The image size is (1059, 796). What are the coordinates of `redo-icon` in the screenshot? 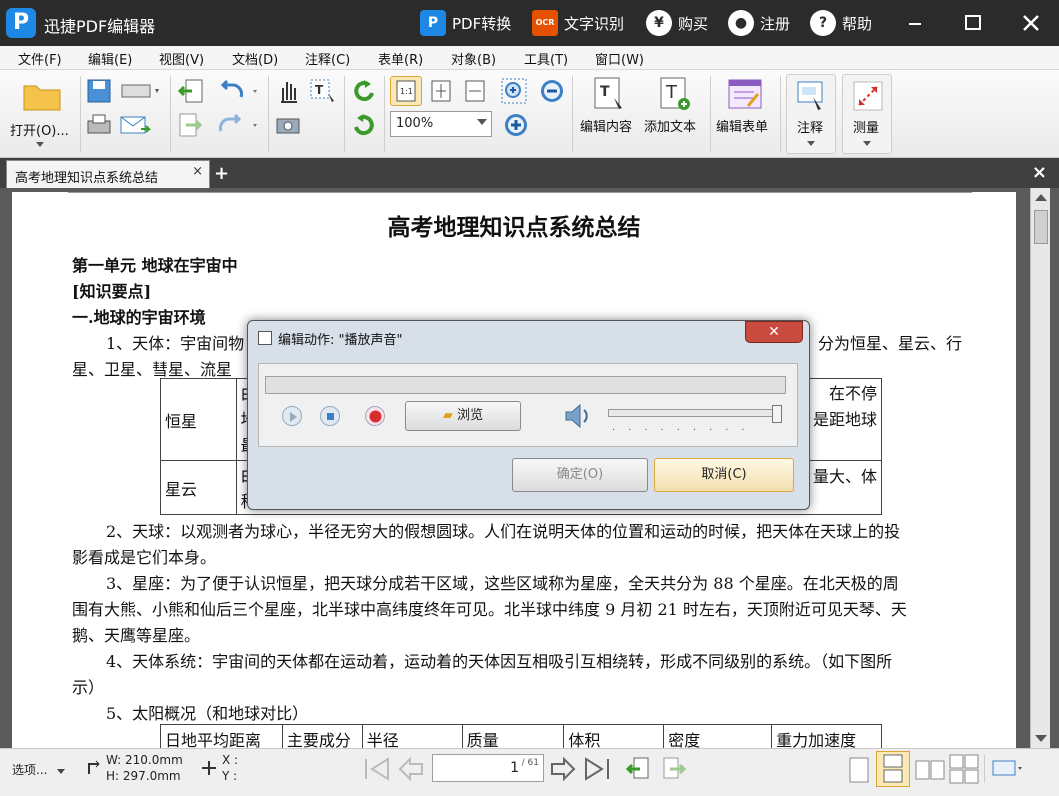 It's located at (238, 122).